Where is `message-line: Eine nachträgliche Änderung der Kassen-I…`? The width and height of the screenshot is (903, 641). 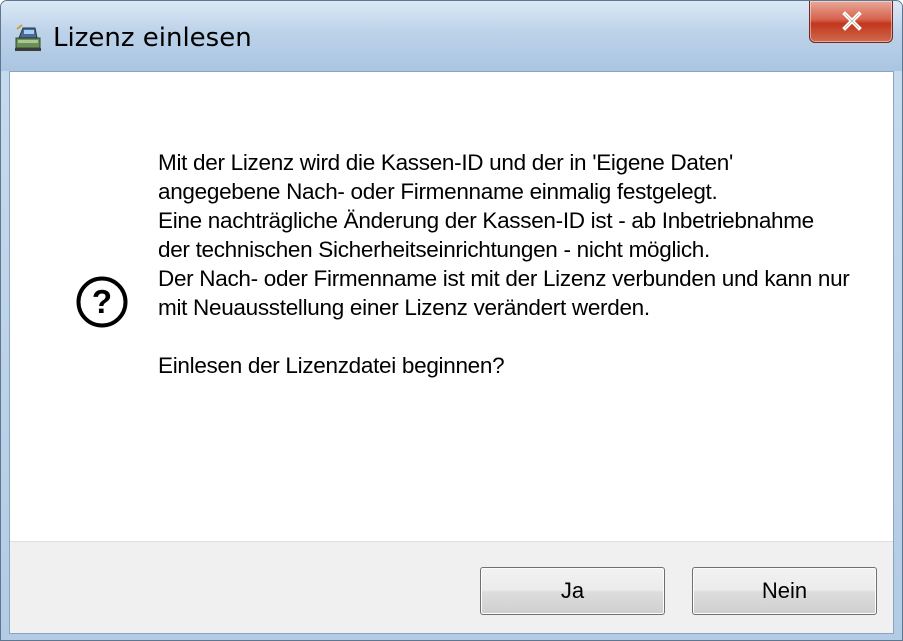
message-line: Eine nachträgliche Änderung der Kassen-I… is located at coordinates (486, 220).